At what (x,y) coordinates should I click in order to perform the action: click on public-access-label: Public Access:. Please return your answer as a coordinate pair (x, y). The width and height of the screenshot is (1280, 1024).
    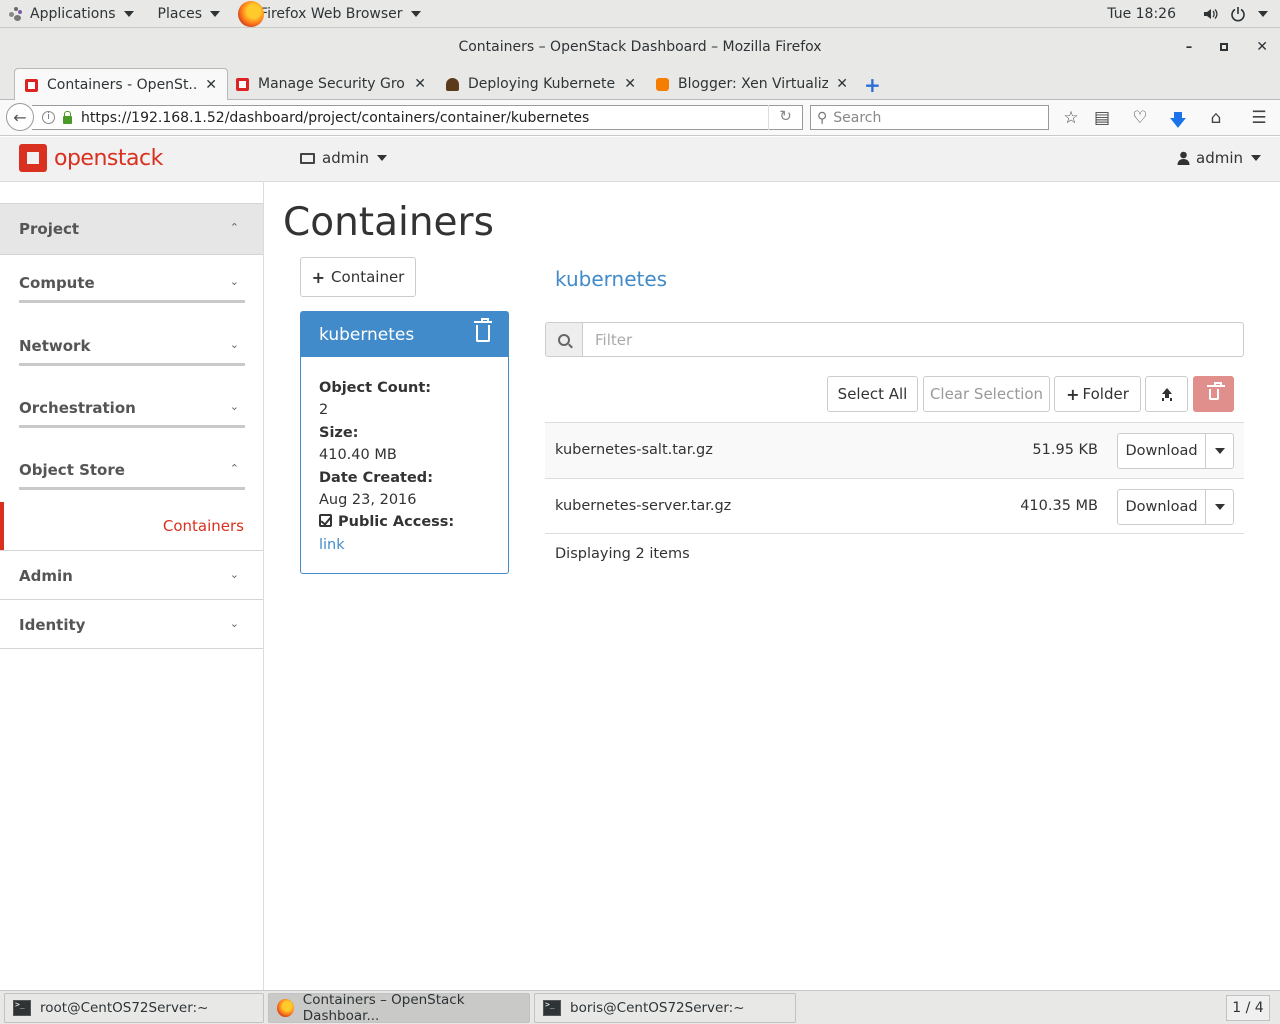
    Looking at the image, I should click on (396, 522).